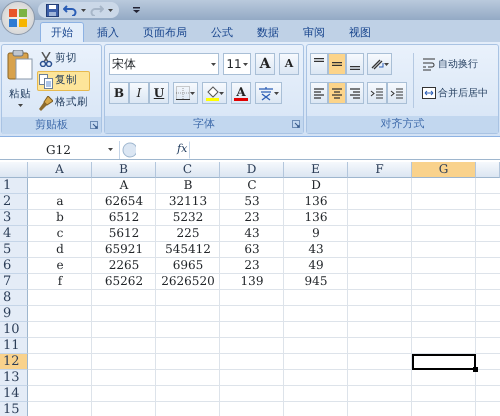  I want to click on logo-icon, so click(18, 18).